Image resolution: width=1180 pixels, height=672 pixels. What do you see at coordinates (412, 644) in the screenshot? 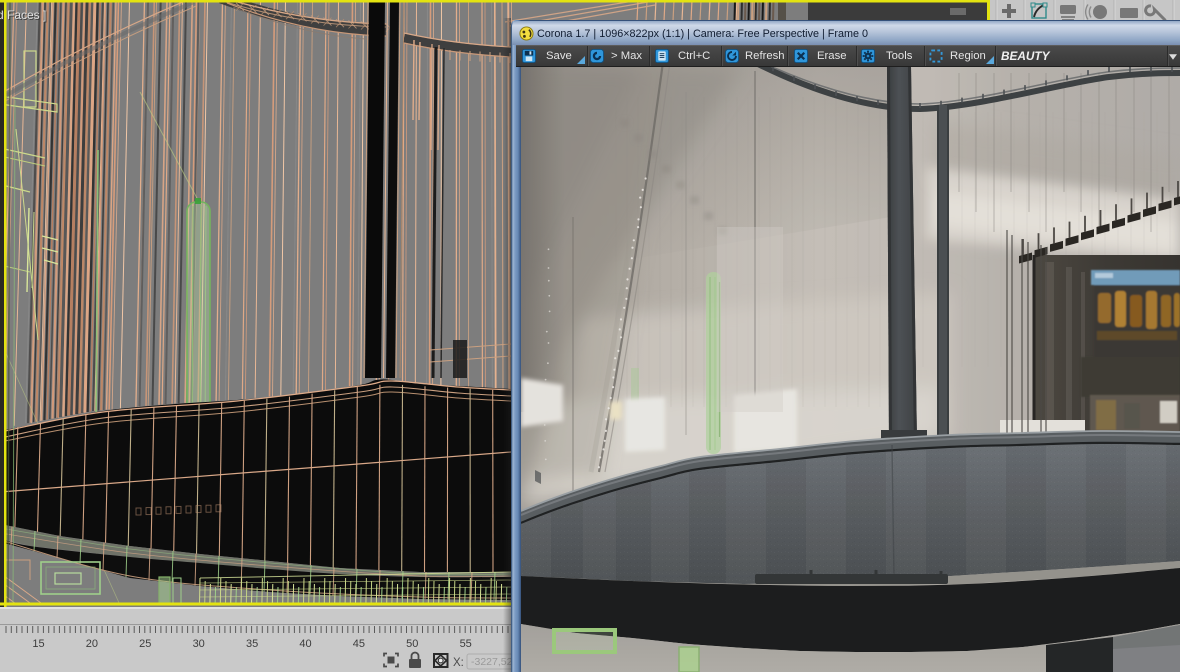
I see `svg-text: 50` at bounding box center [412, 644].